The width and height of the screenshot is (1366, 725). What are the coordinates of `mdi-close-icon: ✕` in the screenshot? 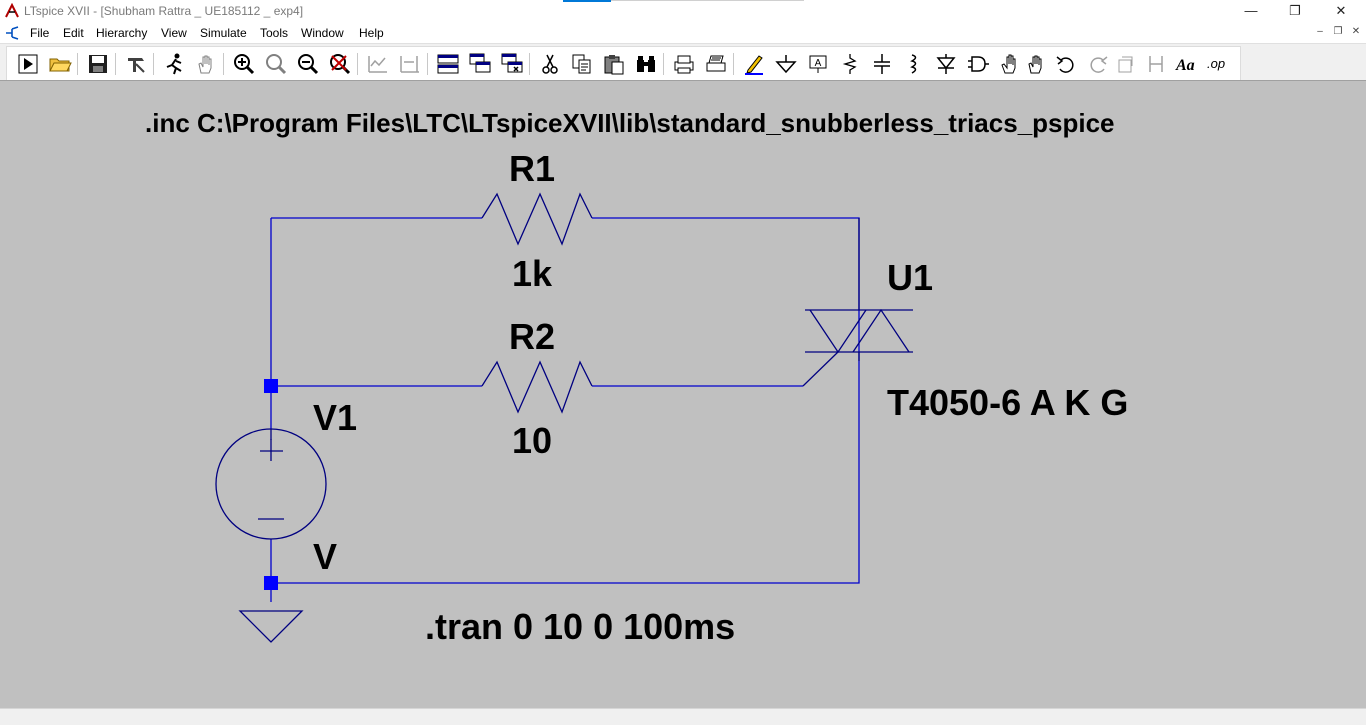 It's located at (1356, 32).